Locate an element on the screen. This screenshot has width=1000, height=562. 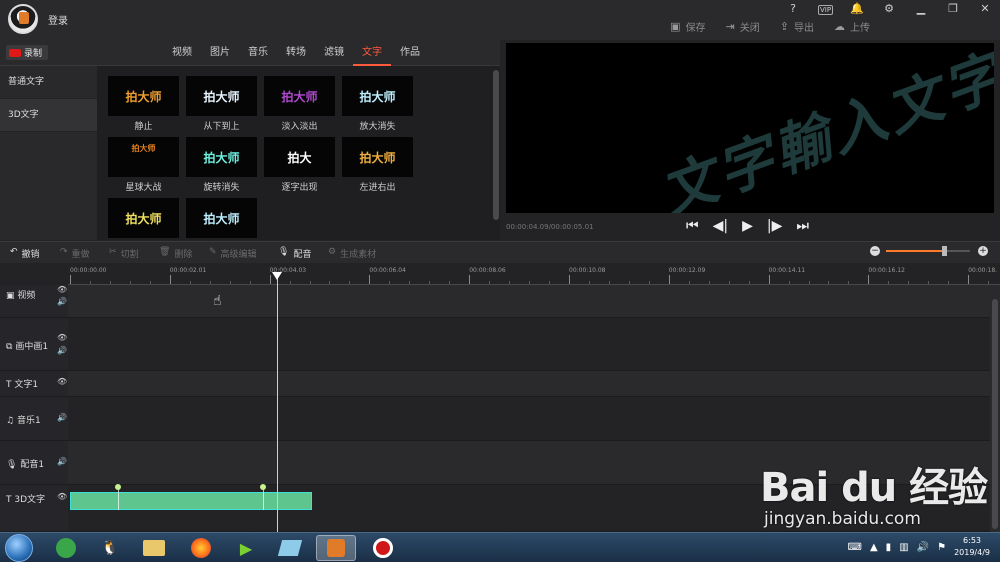
flag-icon: ⚑ is located at coordinates (941, 547).